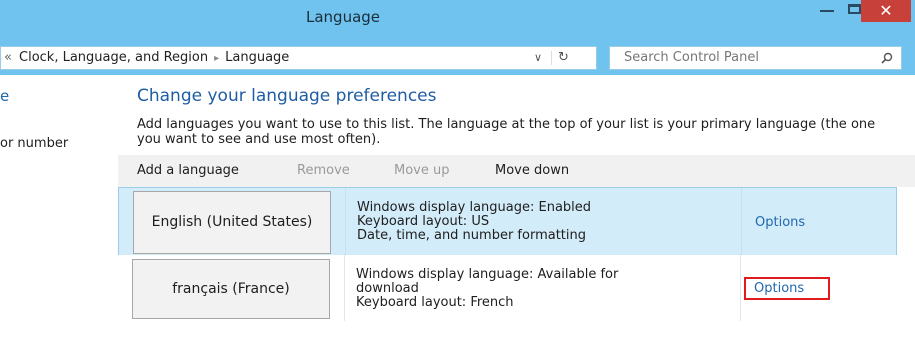  Describe the element at coordinates (457, 20) in the screenshot. I see `title-bar: Language ✕` at that location.